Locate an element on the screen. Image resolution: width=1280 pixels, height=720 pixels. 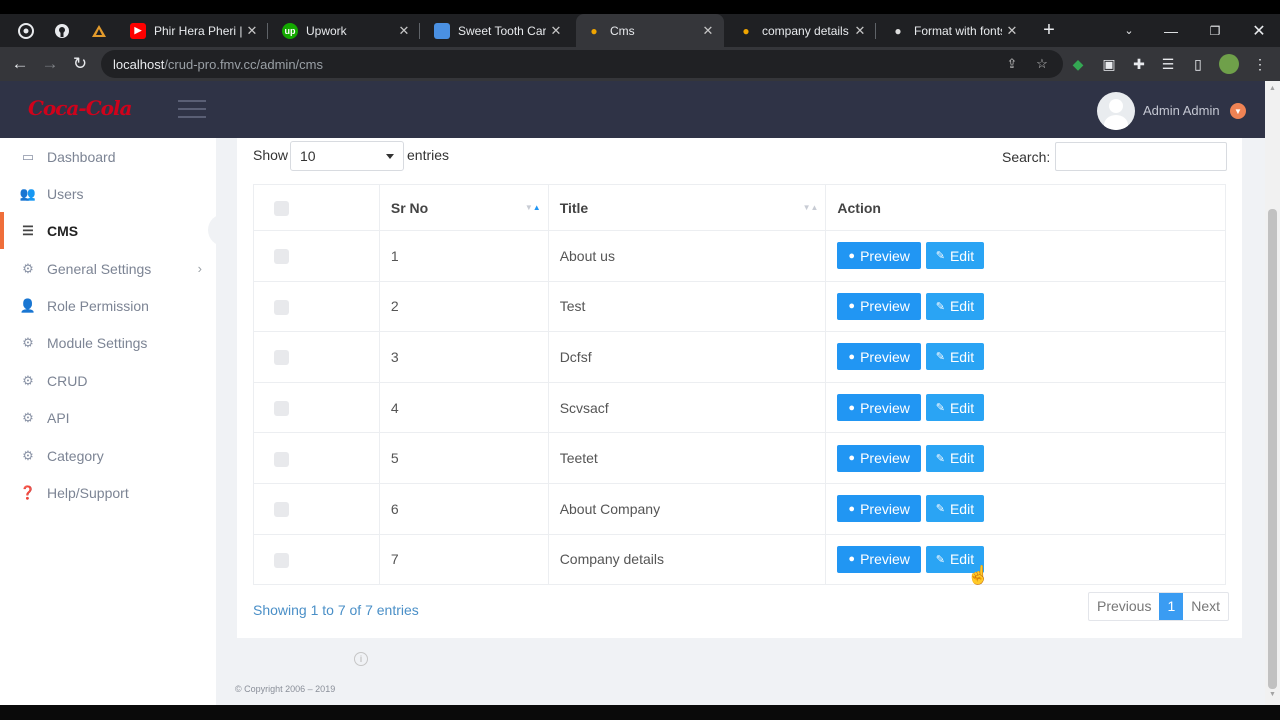
pagination-next: Next is located at coordinates (1205, 606).